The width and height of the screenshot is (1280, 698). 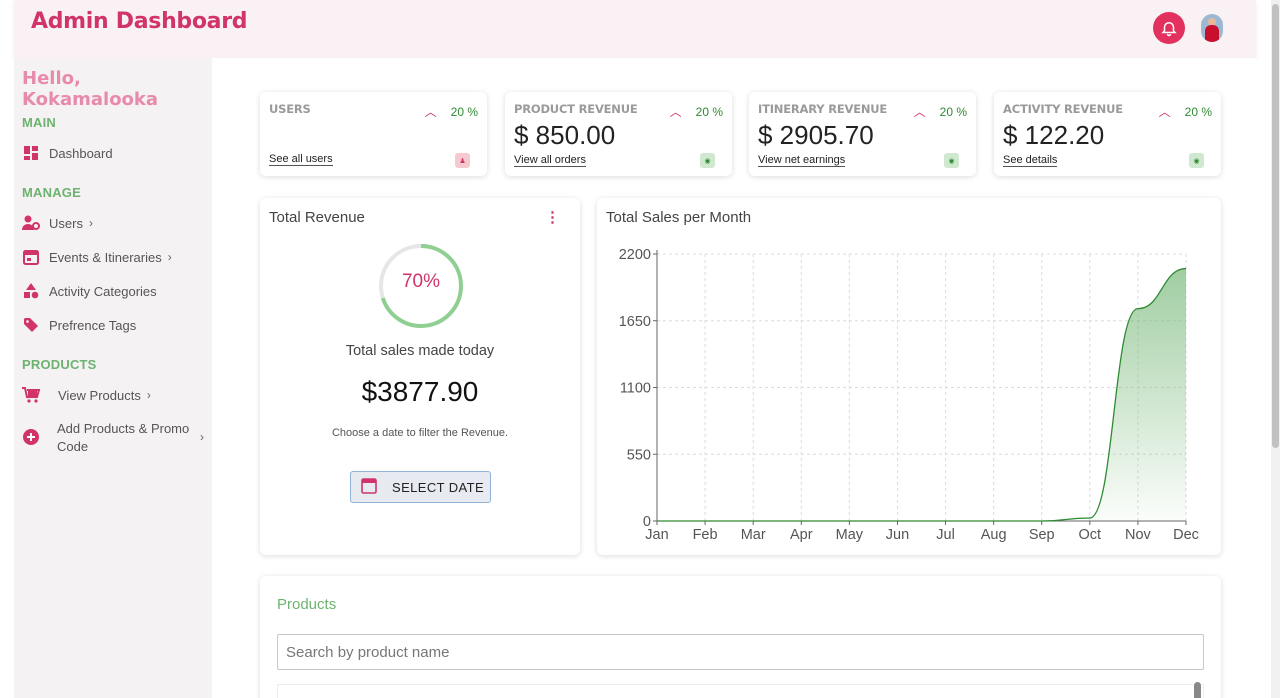 What do you see at coordinates (307, 604) in the screenshot?
I see `products-title: Products` at bounding box center [307, 604].